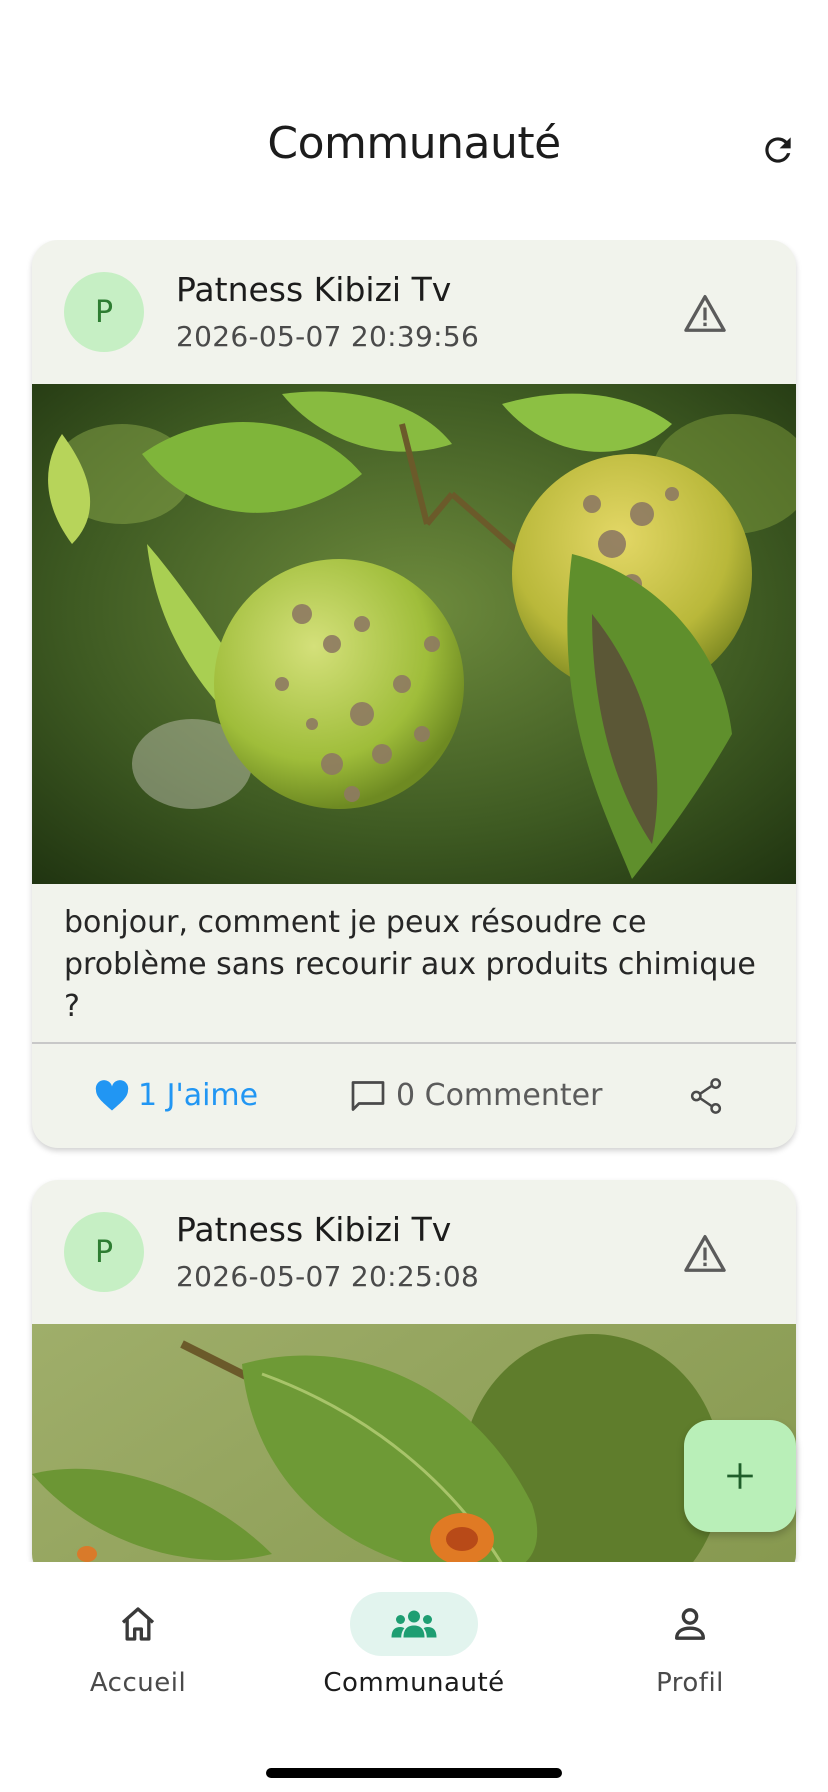 This screenshot has height=1792, width=828. What do you see at coordinates (414, 1683) in the screenshot?
I see `nav-label-community: Communauté` at bounding box center [414, 1683].